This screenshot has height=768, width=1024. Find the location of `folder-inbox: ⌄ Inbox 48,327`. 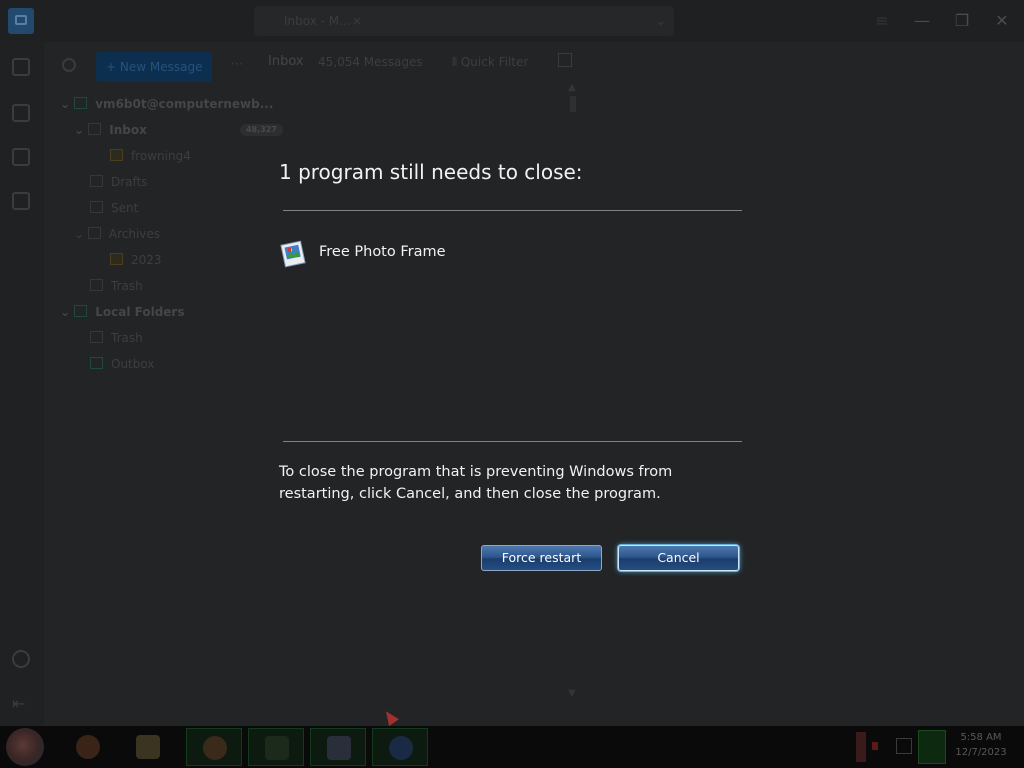

folder-inbox: ⌄ Inbox 48,327 is located at coordinates (178, 130).